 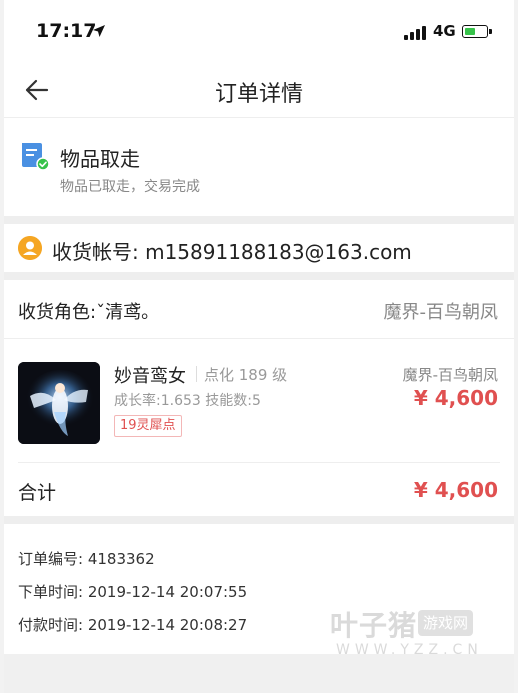 I want to click on receiving-account-row: 收货帐号: m15891188183@163.com, so click(x=259, y=248).